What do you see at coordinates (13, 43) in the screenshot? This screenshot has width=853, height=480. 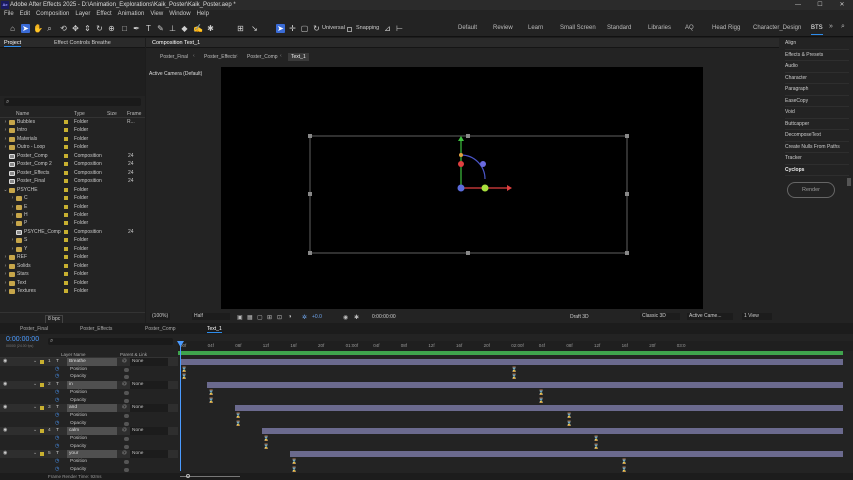 I see `tab-project: Project` at bounding box center [13, 43].